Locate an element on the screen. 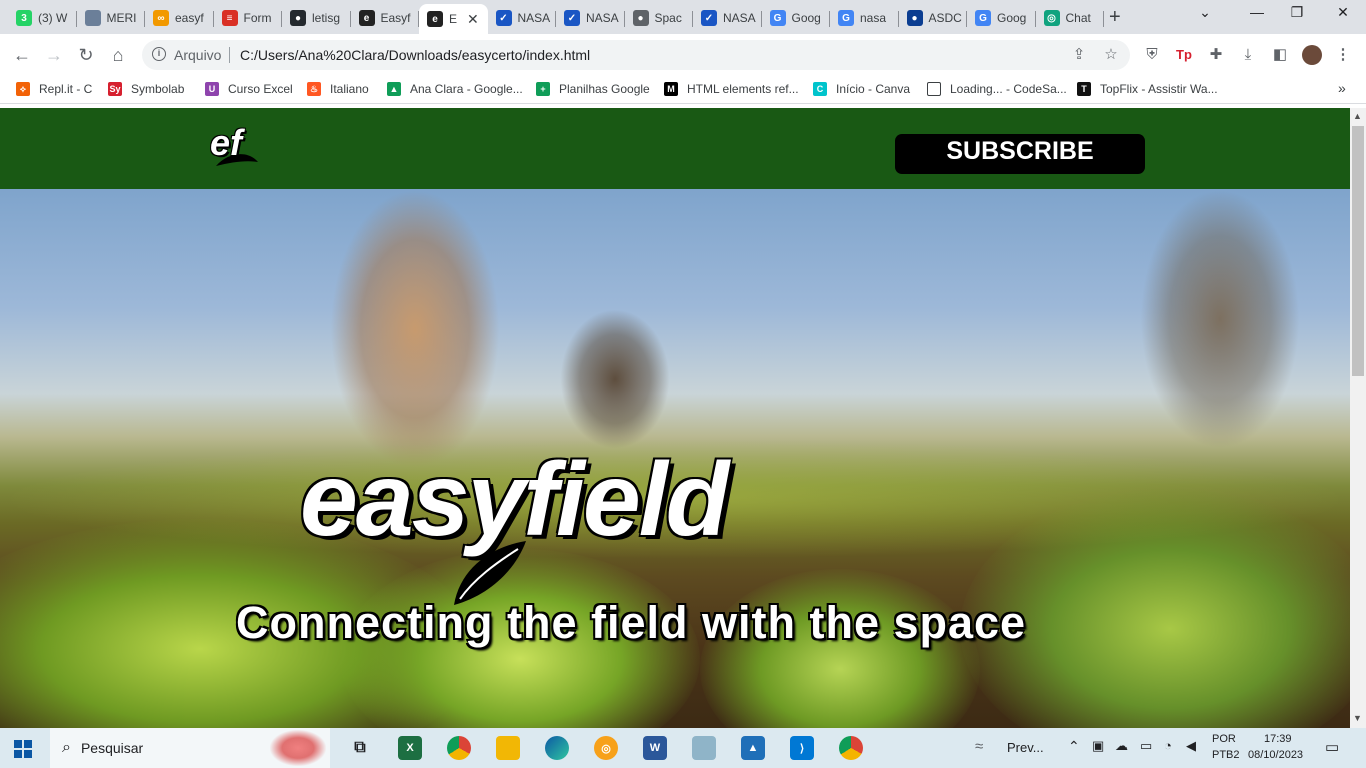 Image resolution: width=1366 pixels, height=768 pixels. vscode-icon: ⟩ is located at coordinates (802, 748).